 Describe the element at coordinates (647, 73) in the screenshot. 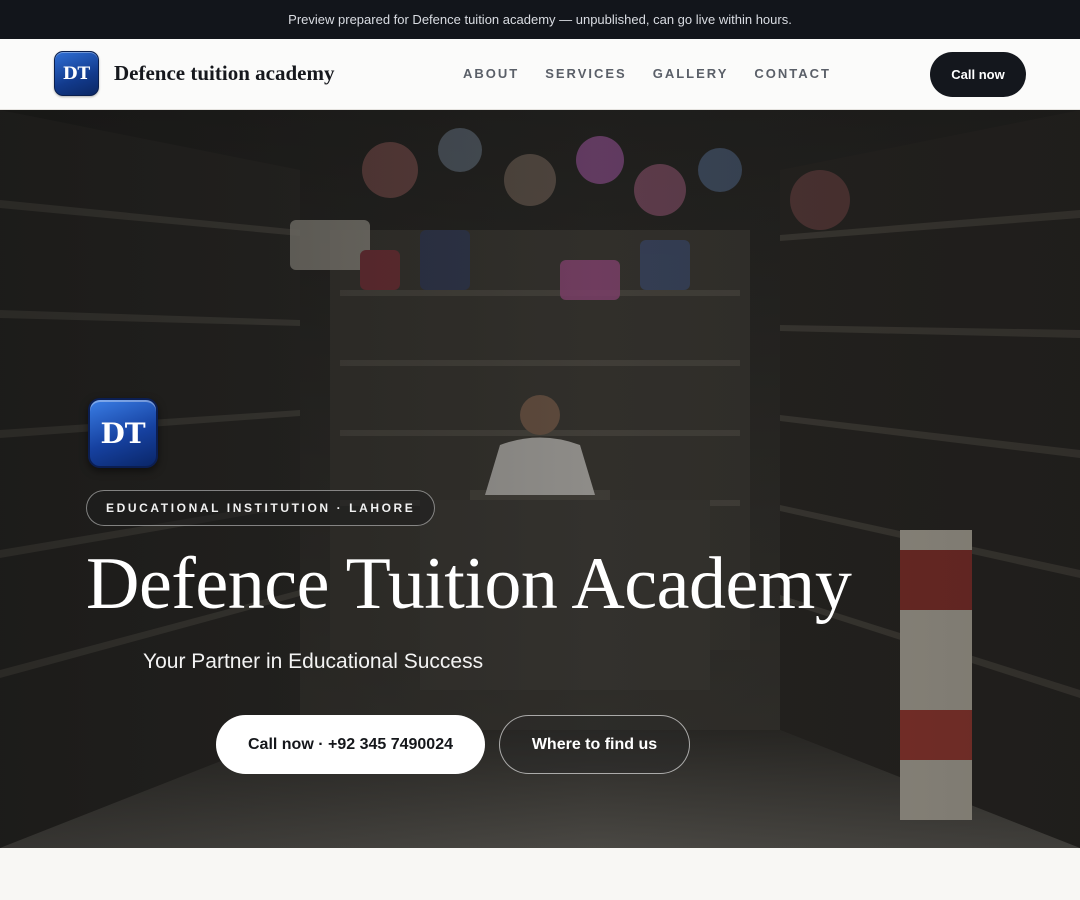

I see `main-nav: ABOUT SERVICES GALLERY CONTACT` at that location.